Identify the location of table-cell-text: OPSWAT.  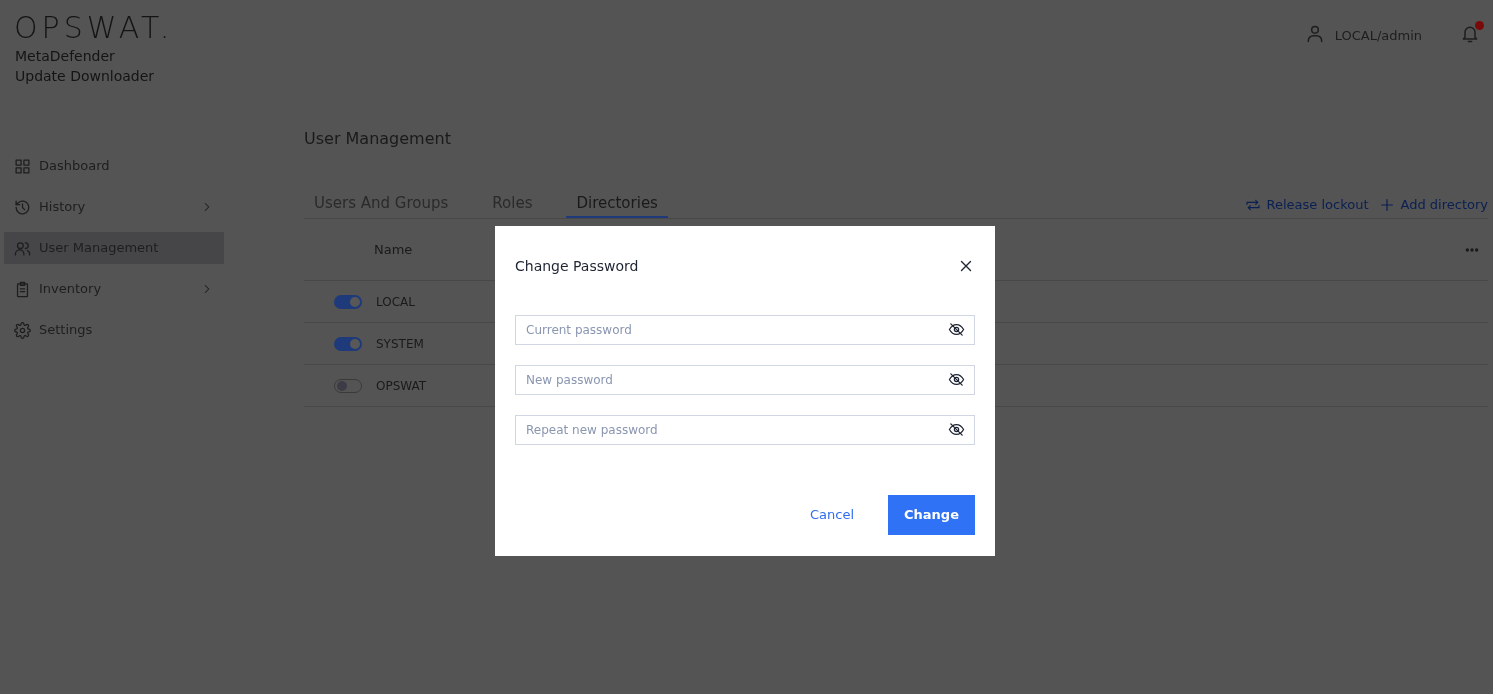
(401, 386).